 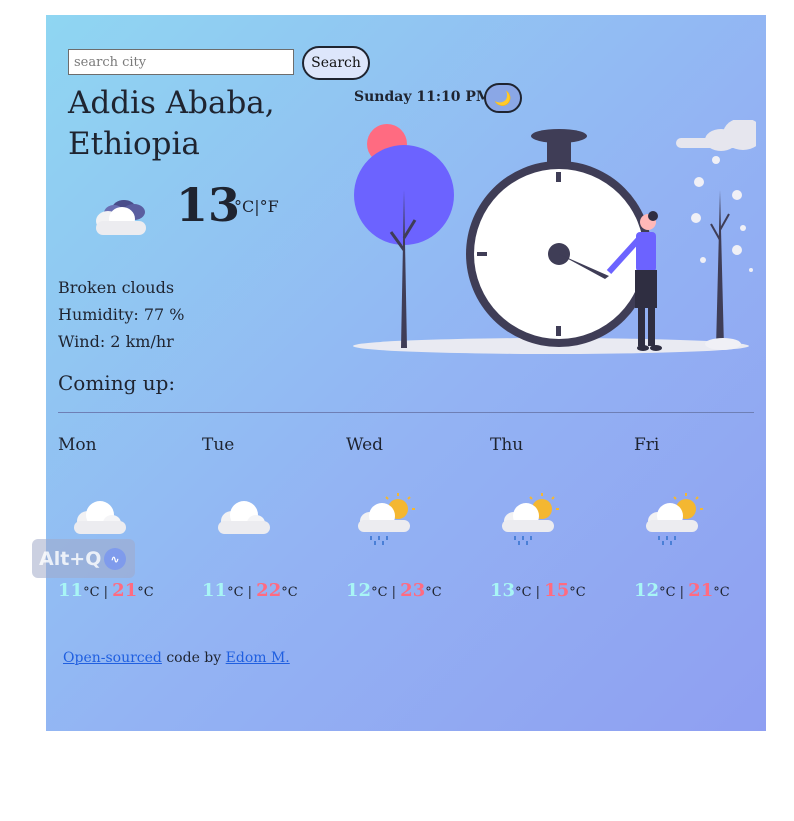 I want to click on forecast-day-name: Wed, so click(x=365, y=445).